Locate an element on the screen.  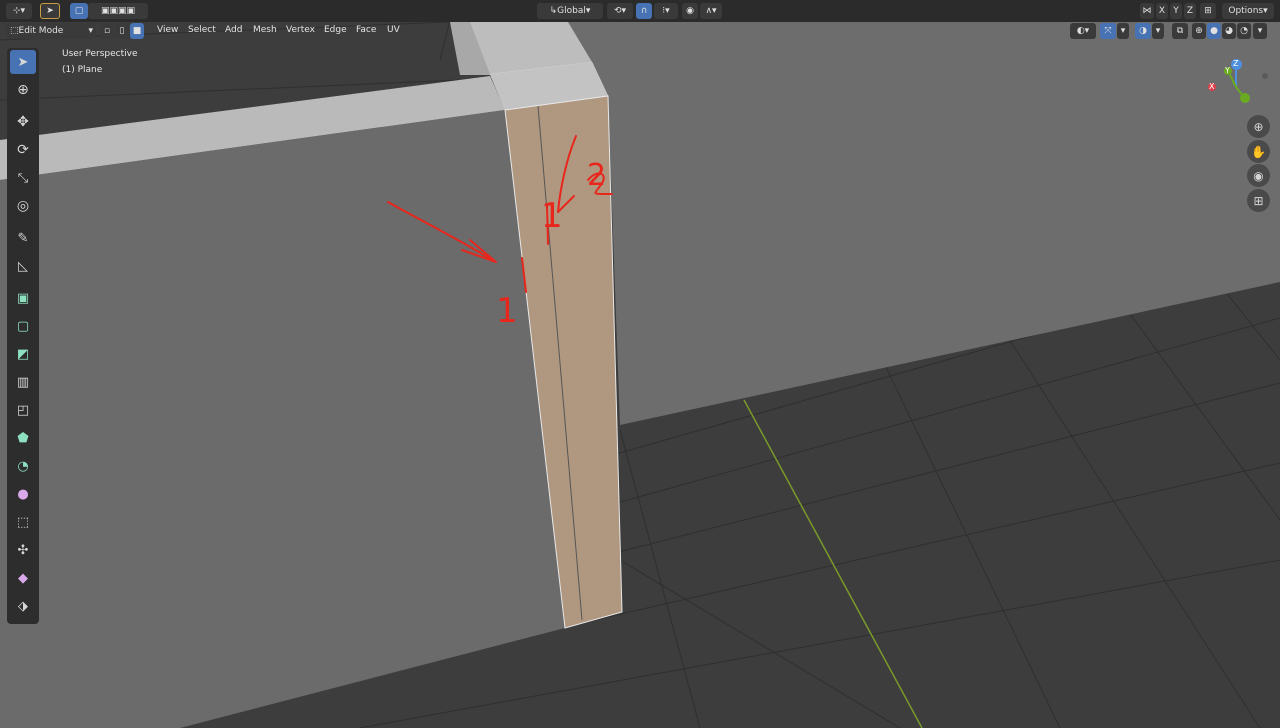
face-select-mode: ■ is located at coordinates (137, 31).